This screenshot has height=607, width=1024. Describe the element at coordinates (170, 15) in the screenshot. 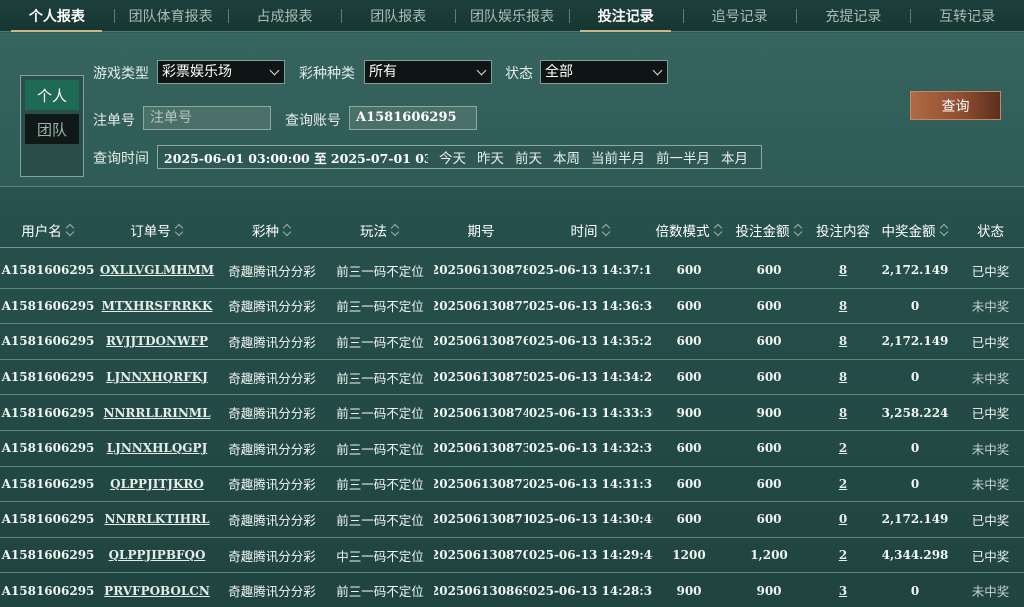

I see `tab-team-sports-report: 团队体育报表` at that location.